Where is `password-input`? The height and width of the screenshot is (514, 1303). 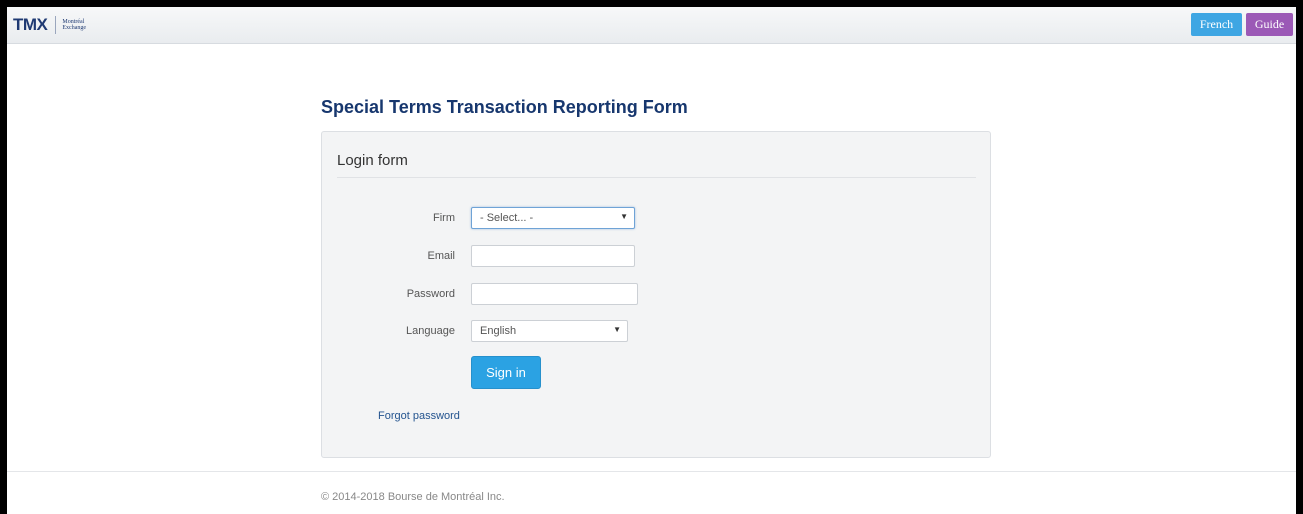
password-input is located at coordinates (558, 294).